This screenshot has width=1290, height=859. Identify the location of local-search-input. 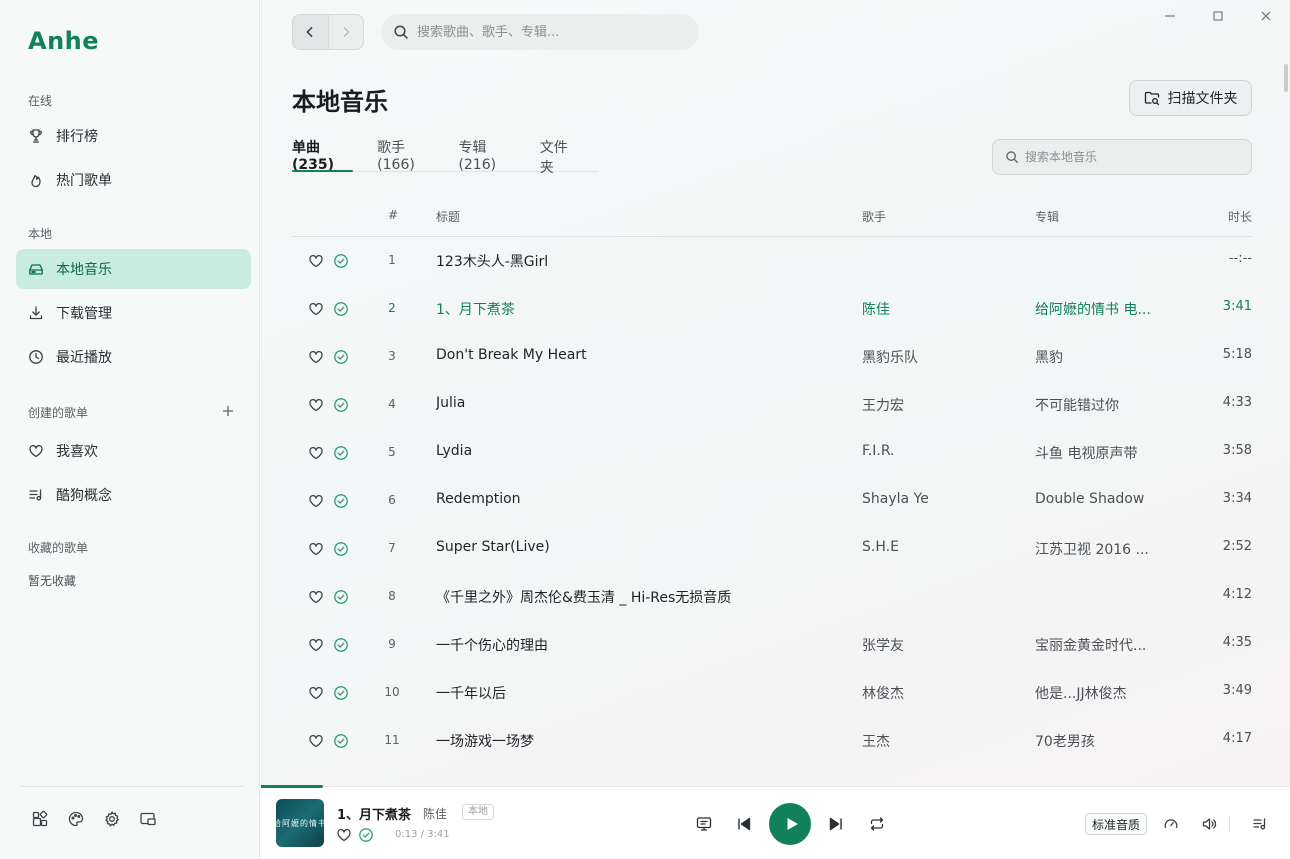
(1138, 157).